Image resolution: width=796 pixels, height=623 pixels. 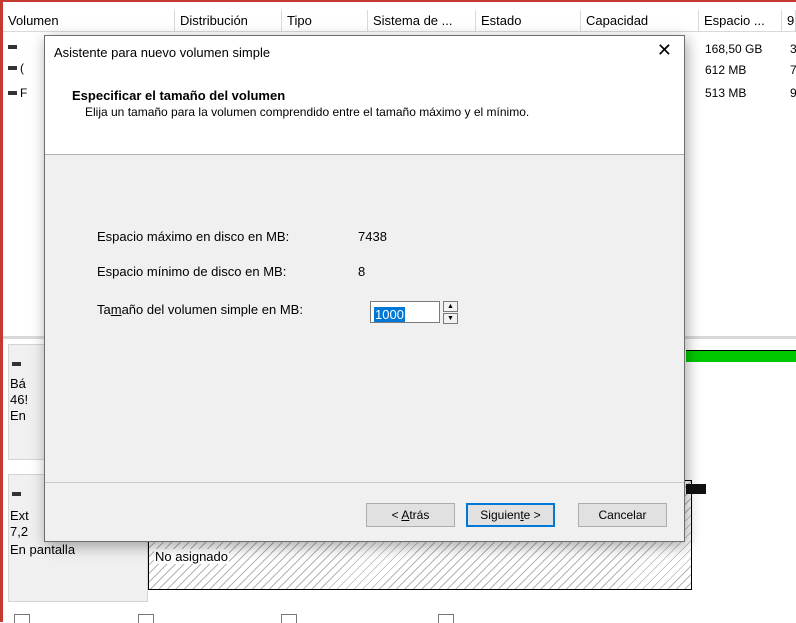 I want to click on column-distribucion: Distribución, so click(x=228, y=21).